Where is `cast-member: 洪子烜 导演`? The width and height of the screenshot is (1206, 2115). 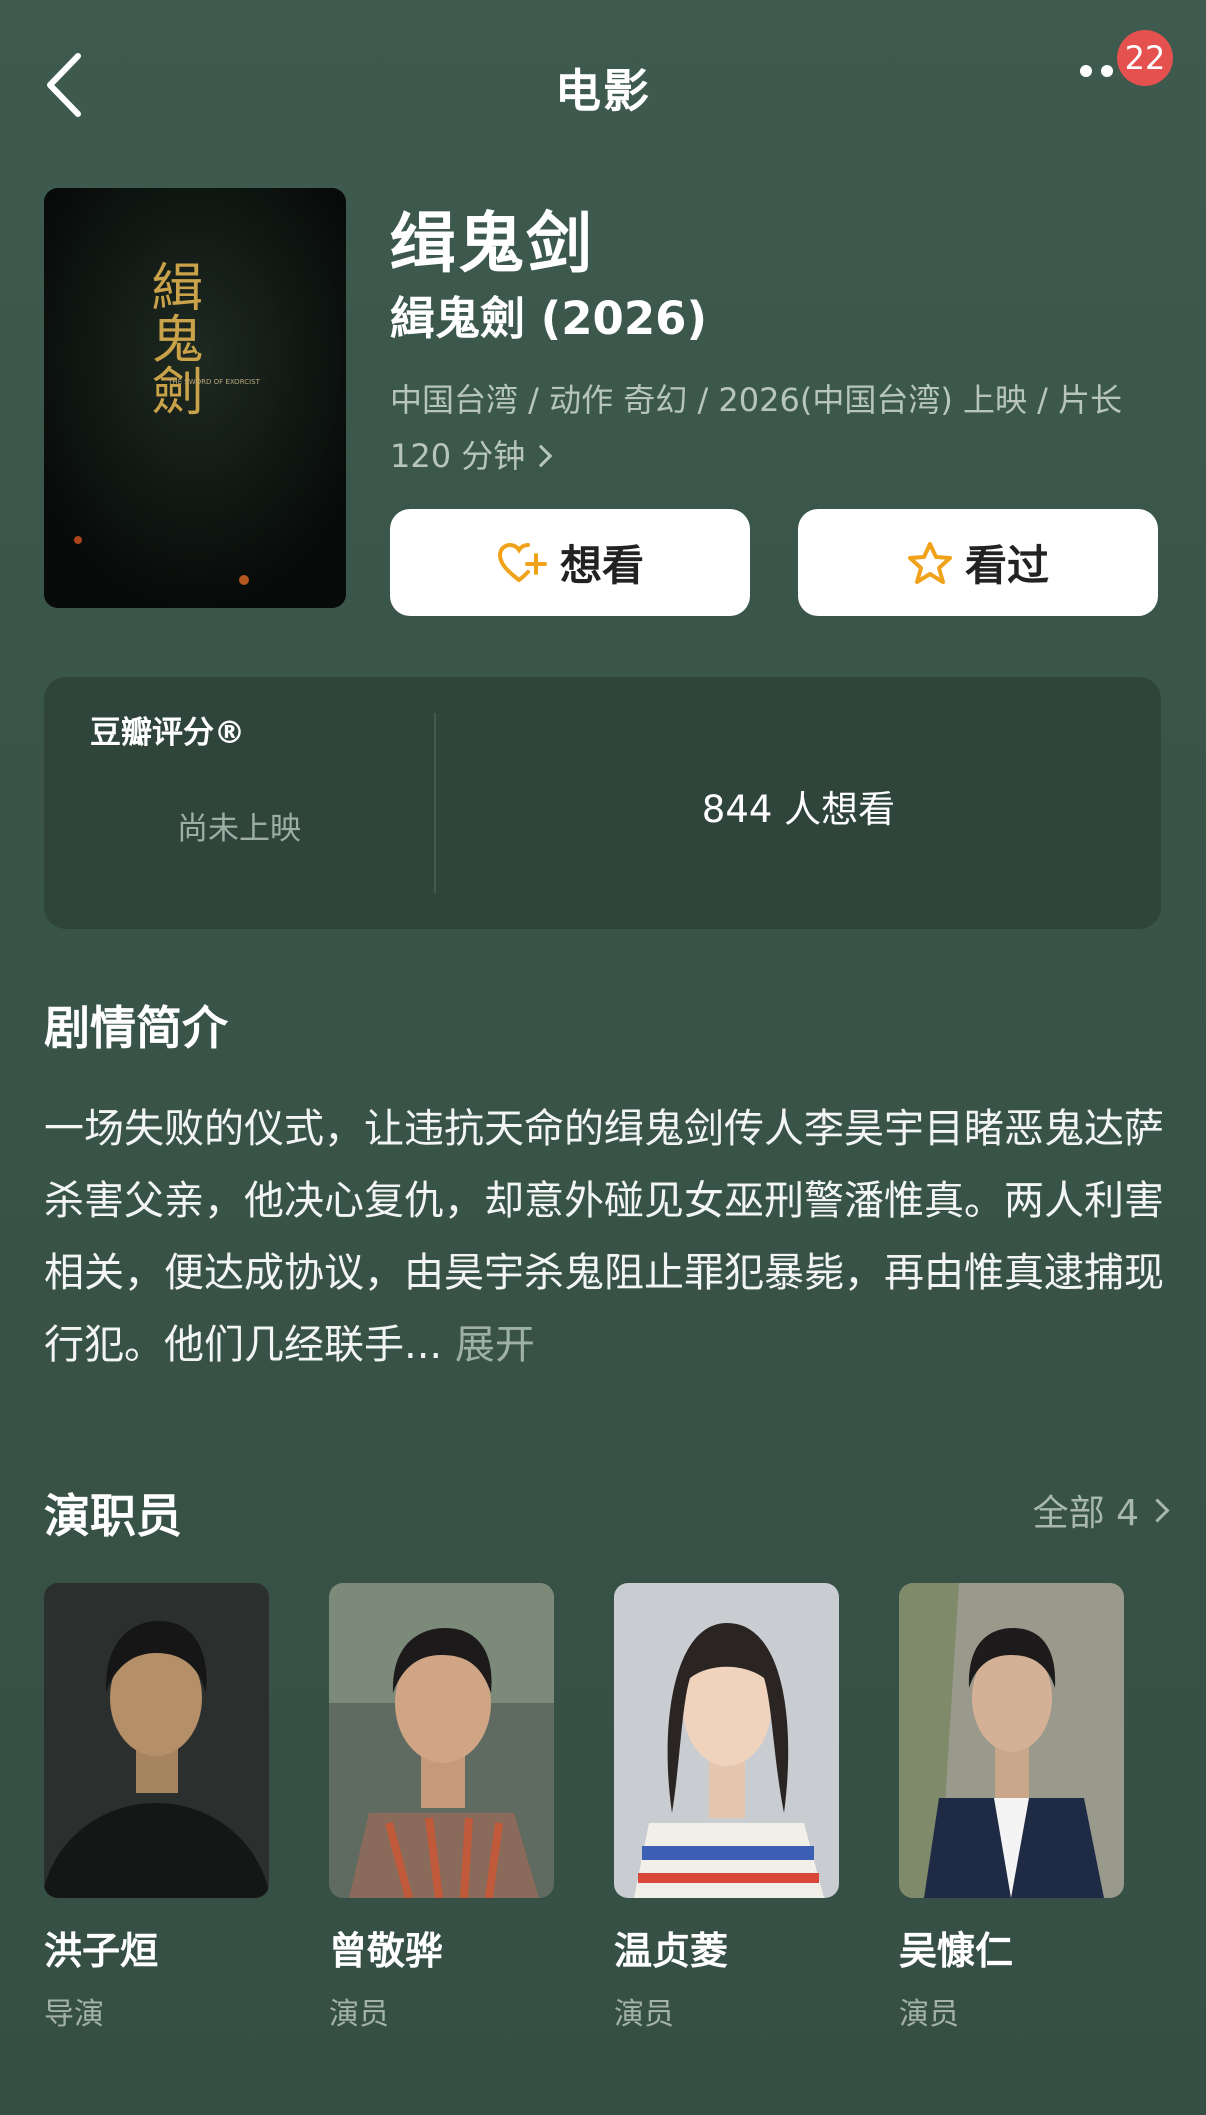
cast-member: 洪子烜 导演 is located at coordinates (156, 1808).